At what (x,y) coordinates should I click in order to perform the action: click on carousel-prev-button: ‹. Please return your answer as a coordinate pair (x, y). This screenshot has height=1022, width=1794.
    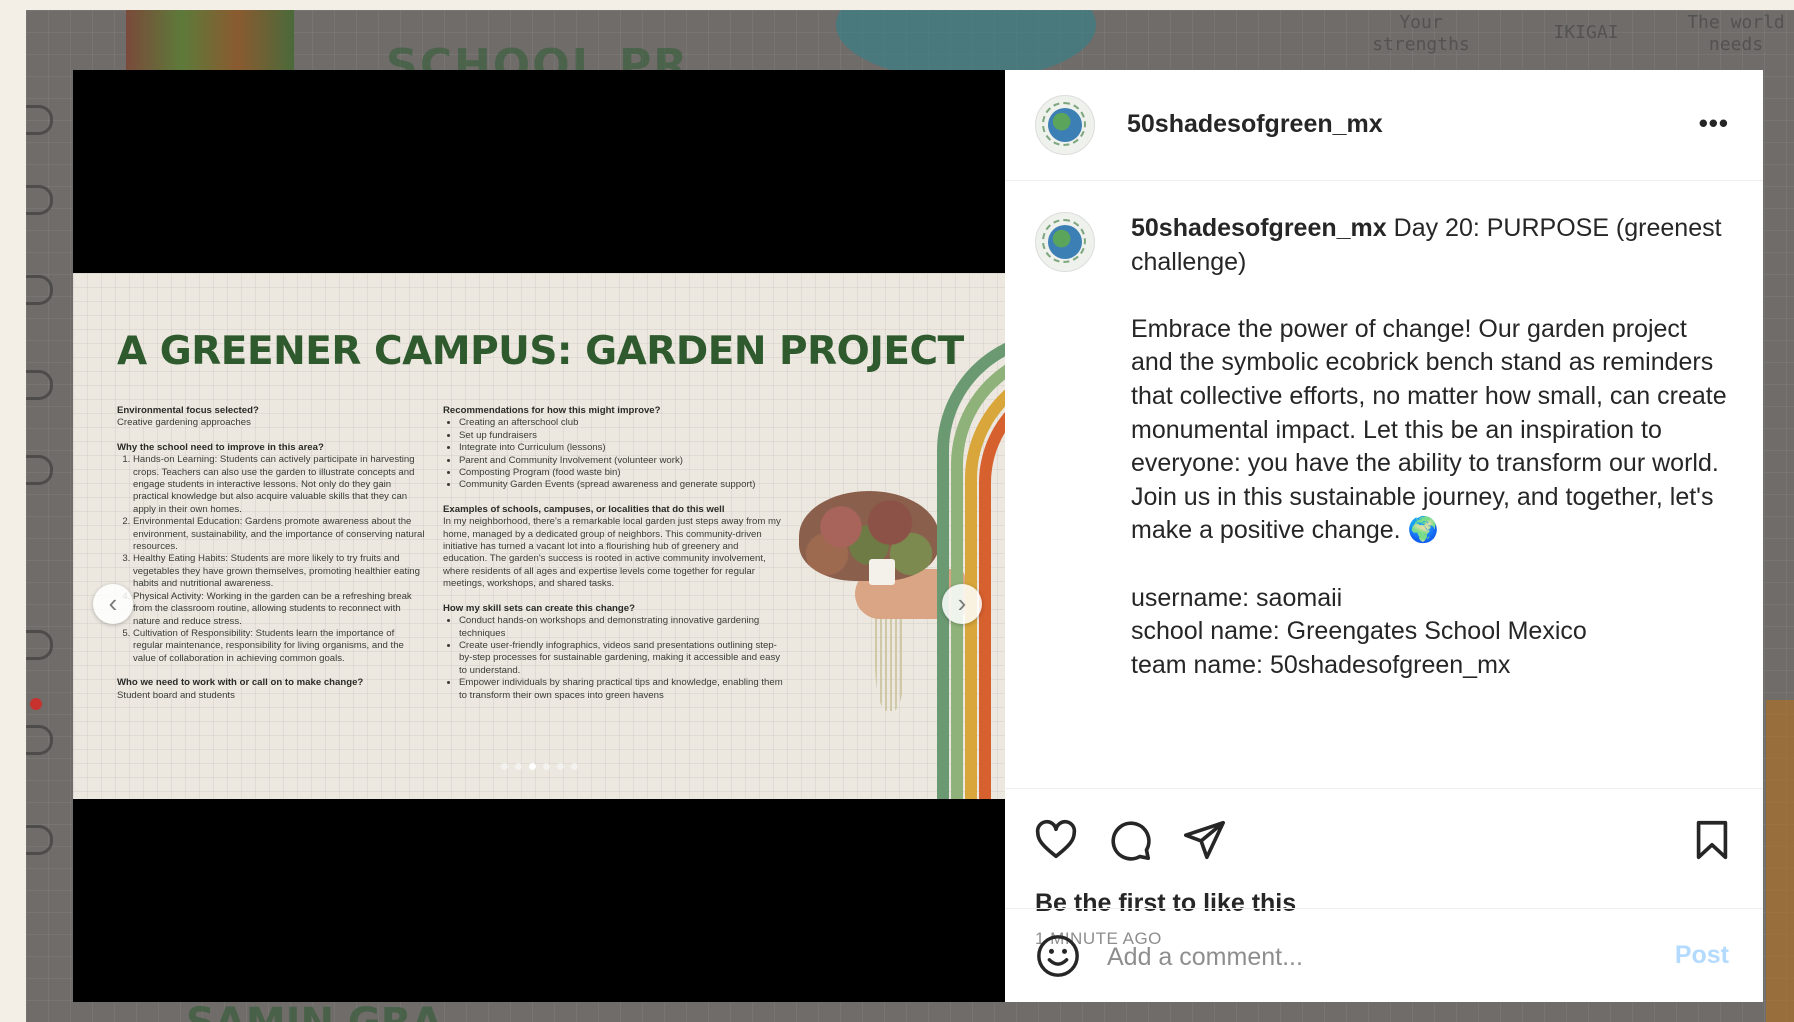
    Looking at the image, I should click on (113, 604).